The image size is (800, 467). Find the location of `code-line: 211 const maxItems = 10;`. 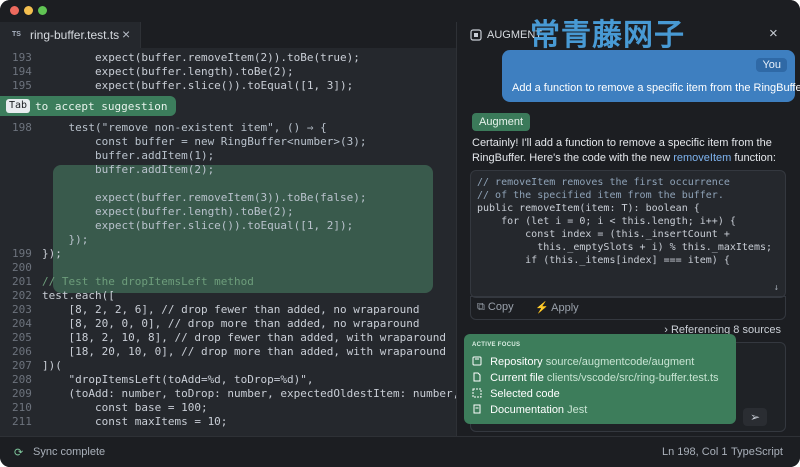

code-line: 211 const maxItems = 10; is located at coordinates (228, 422).